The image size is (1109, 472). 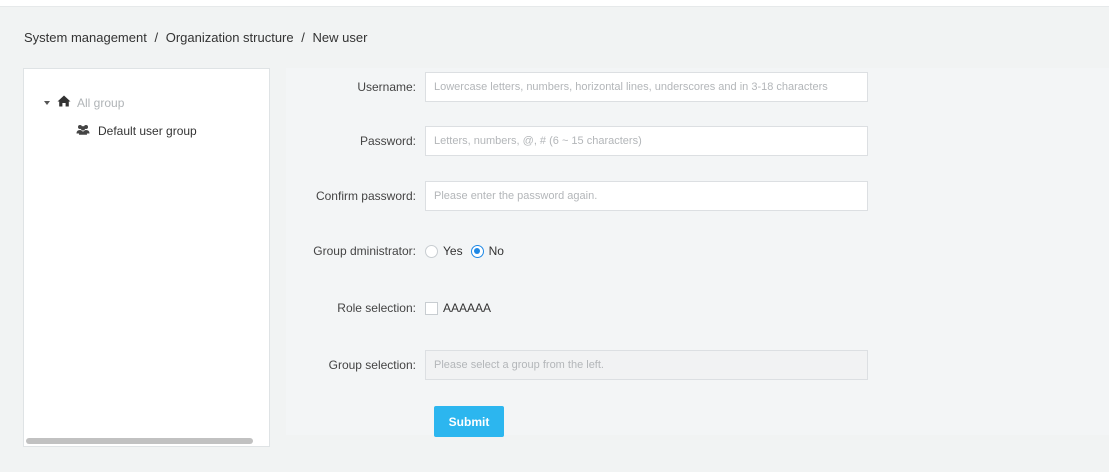 I want to click on group-selection-input, so click(x=646, y=365).